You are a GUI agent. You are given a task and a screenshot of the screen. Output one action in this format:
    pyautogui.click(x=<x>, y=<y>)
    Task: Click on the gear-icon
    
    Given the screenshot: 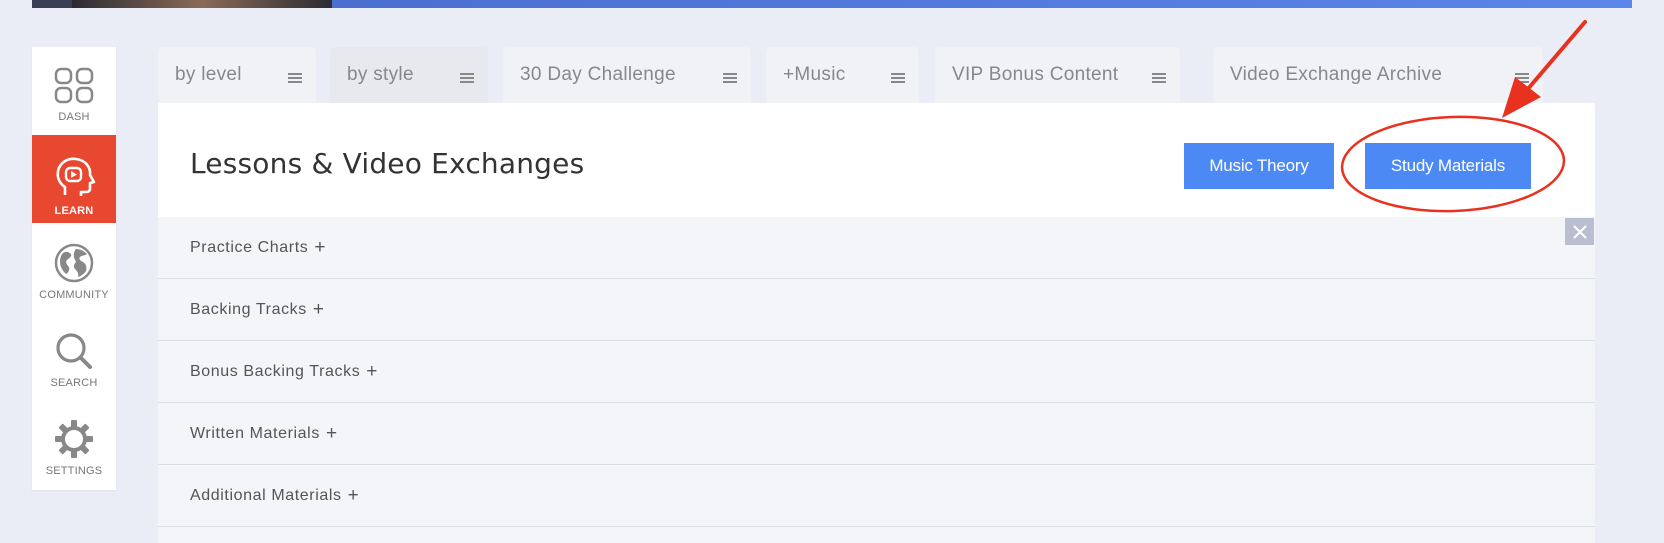 What is the action you would take?
    pyautogui.click(x=74, y=439)
    